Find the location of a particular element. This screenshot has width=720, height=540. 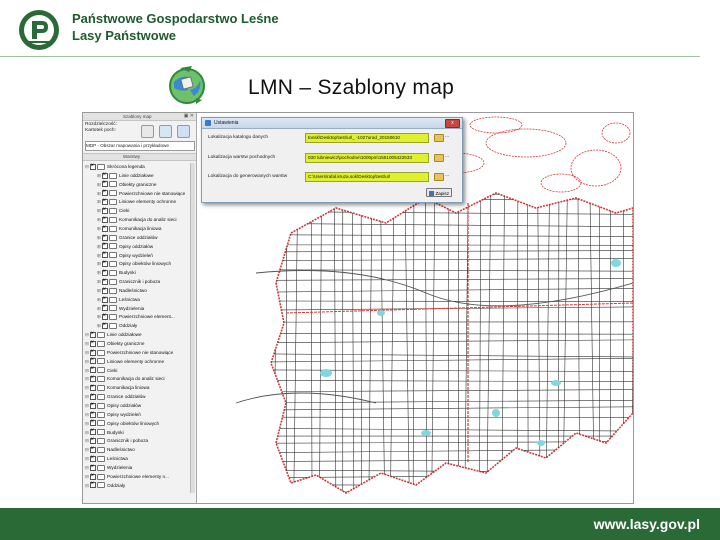

layer-tree-row: ⊞Opisy obiektów liniowych is located at coordinates (134, 263).